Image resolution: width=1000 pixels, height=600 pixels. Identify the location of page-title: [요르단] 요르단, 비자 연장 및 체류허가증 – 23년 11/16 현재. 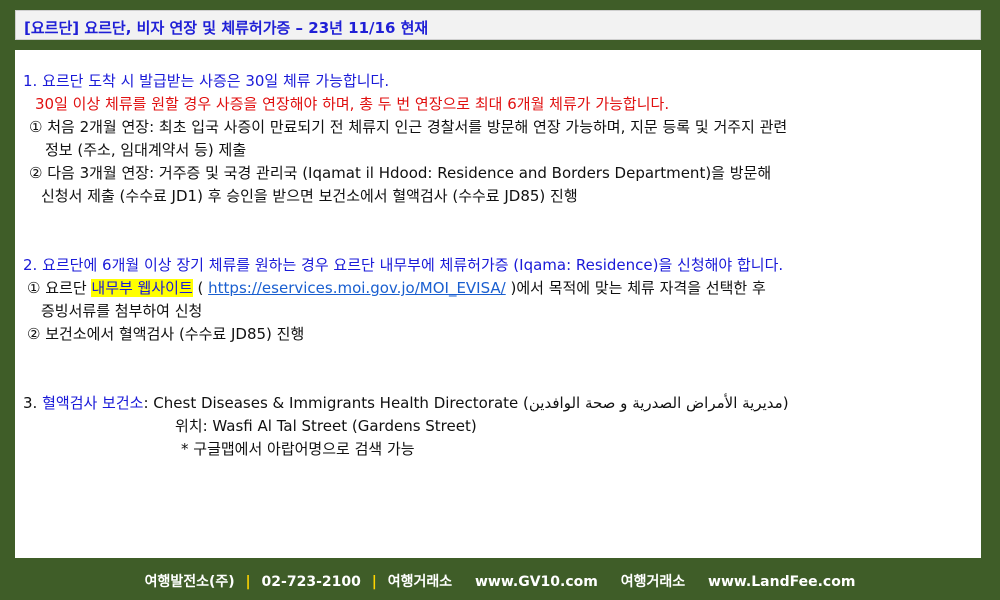
(226, 28).